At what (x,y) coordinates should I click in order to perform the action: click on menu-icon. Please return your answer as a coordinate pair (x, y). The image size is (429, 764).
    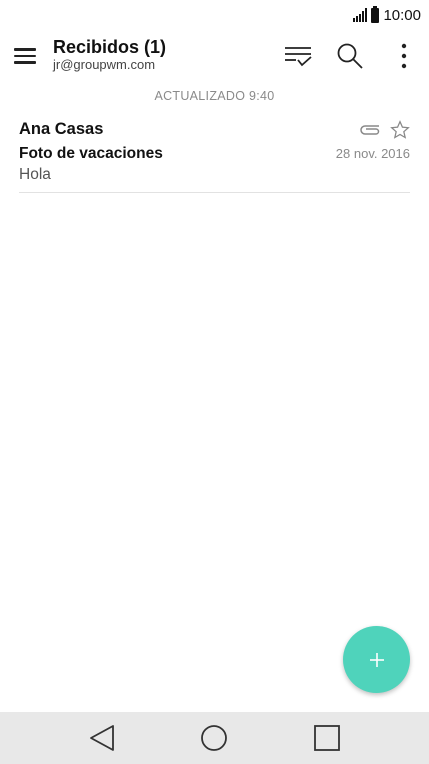
    Looking at the image, I should click on (25, 56).